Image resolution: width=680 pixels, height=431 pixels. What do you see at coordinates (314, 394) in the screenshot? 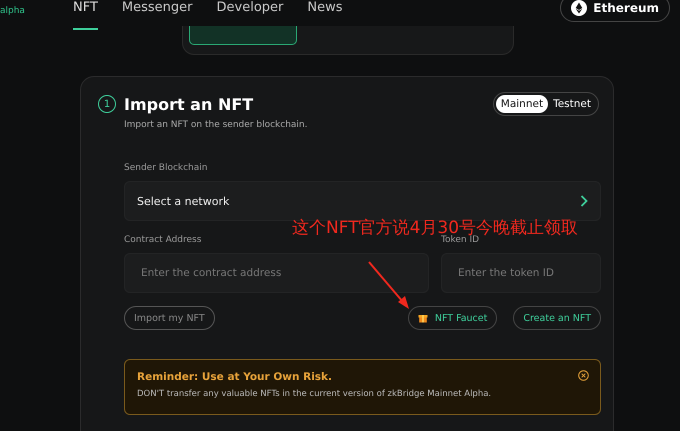
I see `warning-text: DON'T transfer any valuable NFTs in the current version of zkBridge Mainnet Alpha.` at bounding box center [314, 394].